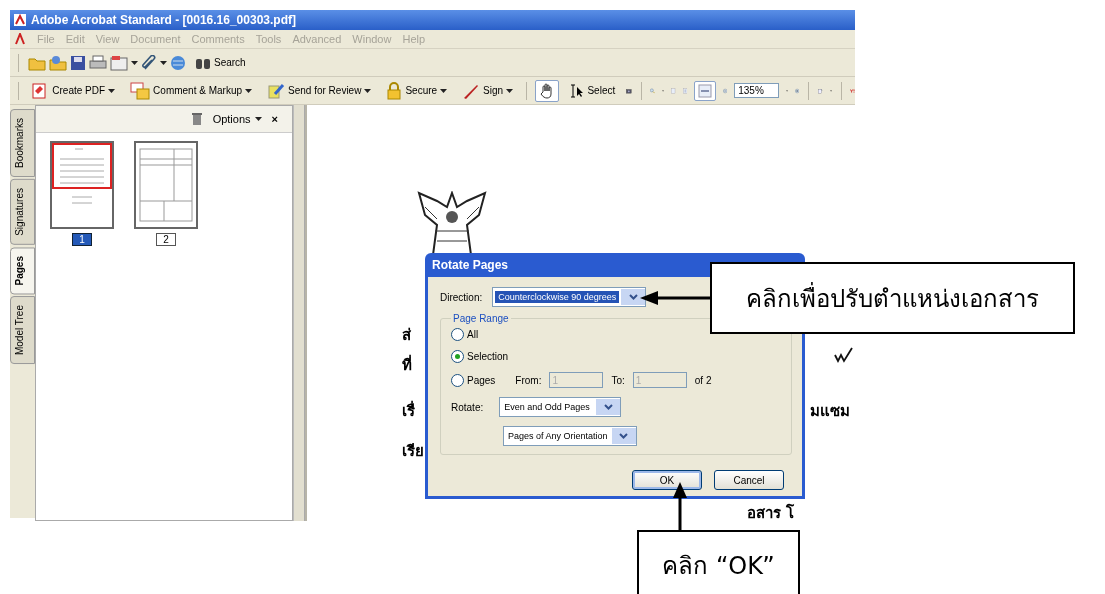 Image resolution: width=1105 pixels, height=594 pixels. Describe the element at coordinates (560, 407) in the screenshot. I see `rotate-dropdown: Even and Odd Pages` at that location.